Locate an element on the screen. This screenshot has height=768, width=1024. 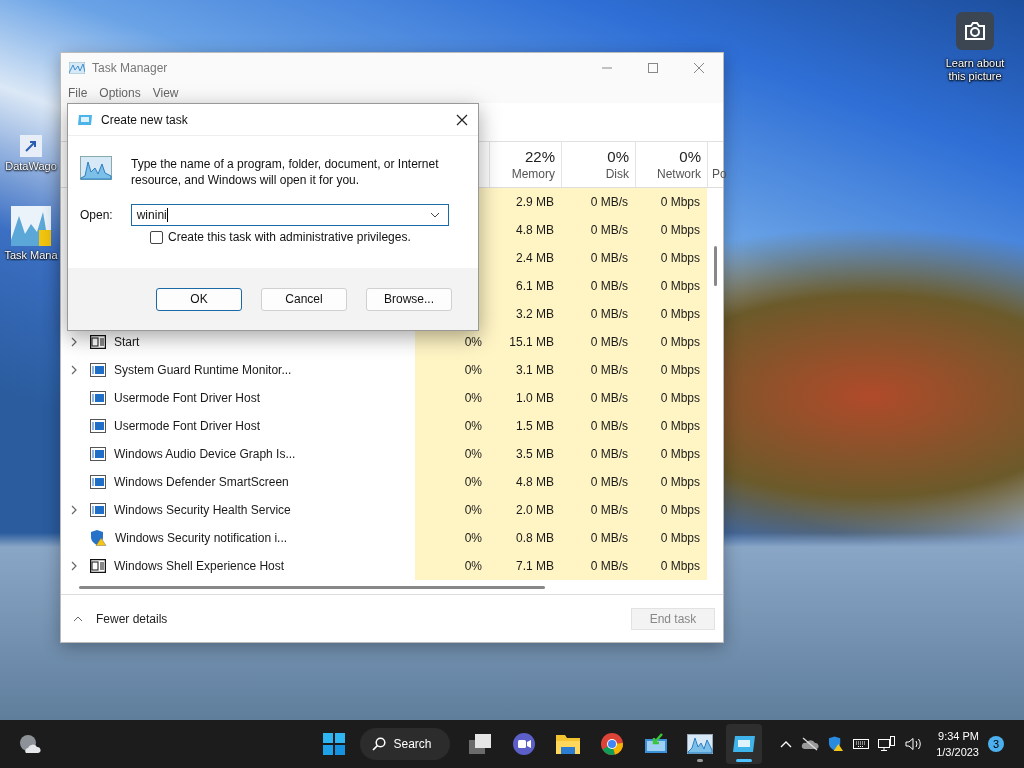
window-app-icon is located at coordinates (743, 744).